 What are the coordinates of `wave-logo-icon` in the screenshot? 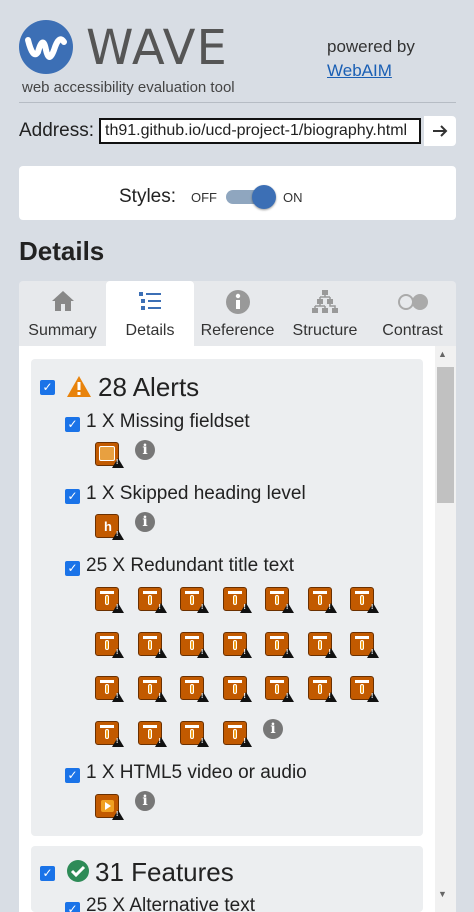 It's located at (46, 47).